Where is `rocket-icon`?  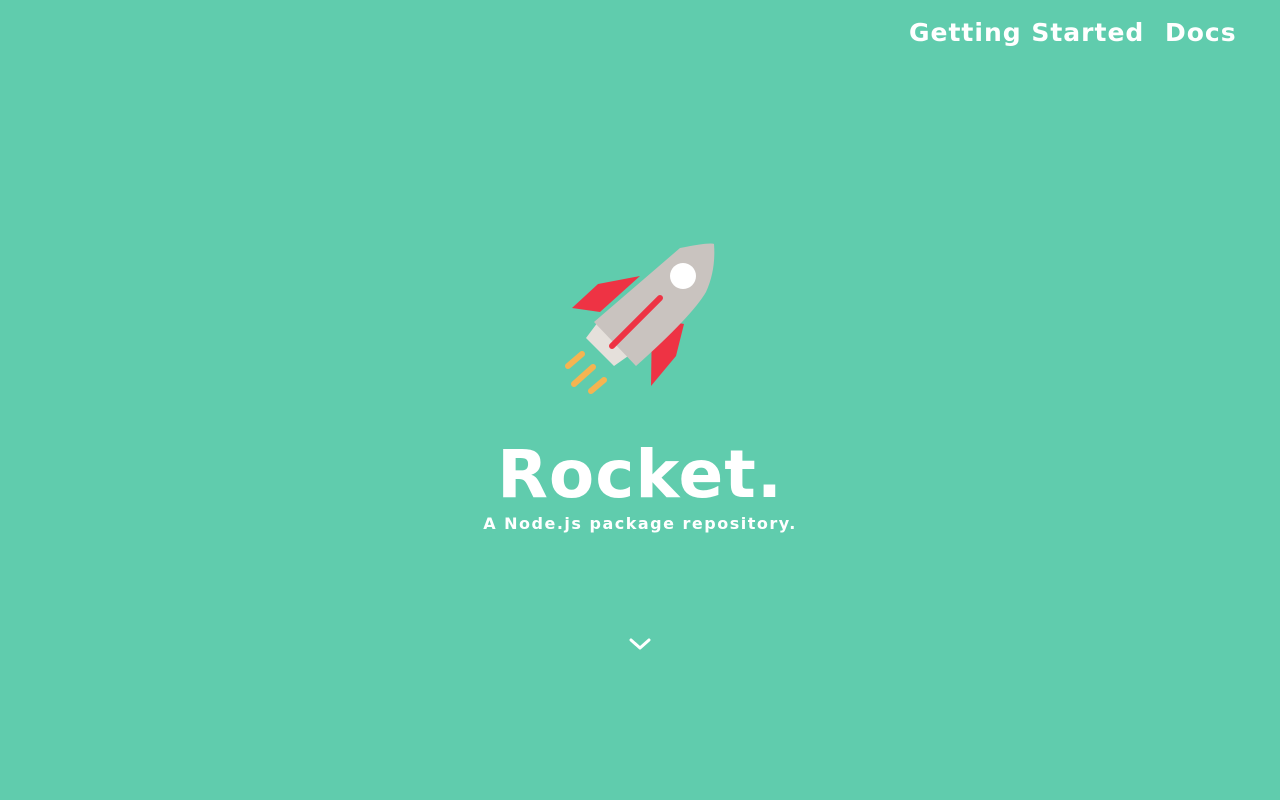
rocket-icon is located at coordinates (640, 320).